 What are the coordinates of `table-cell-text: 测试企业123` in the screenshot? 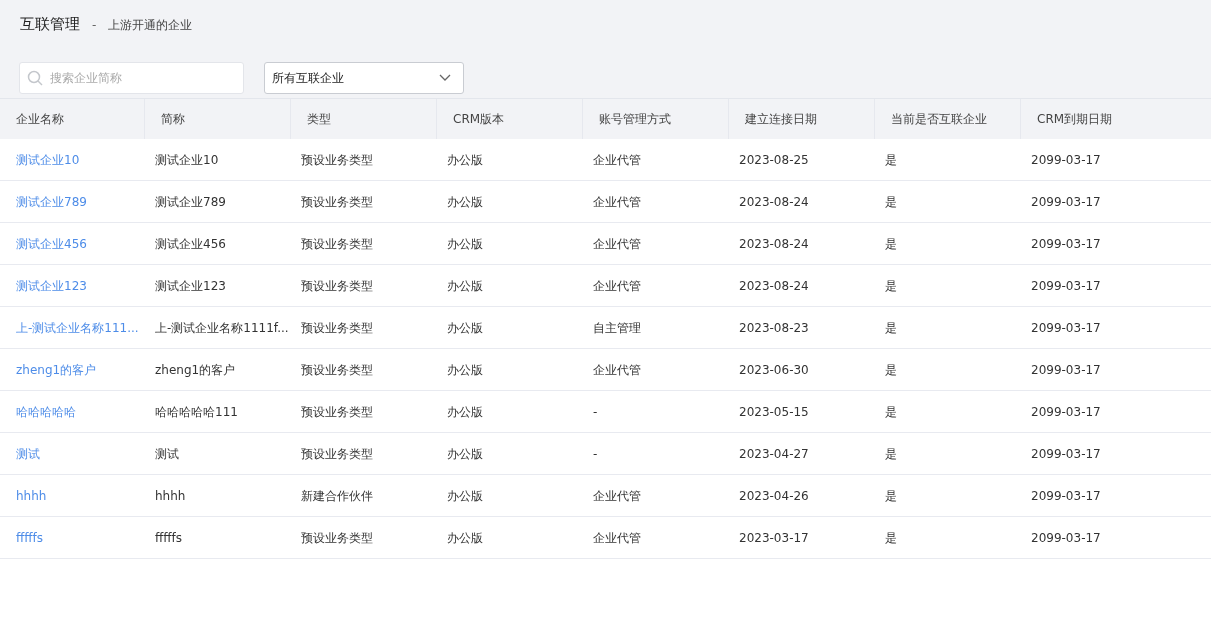 It's located at (190, 286).